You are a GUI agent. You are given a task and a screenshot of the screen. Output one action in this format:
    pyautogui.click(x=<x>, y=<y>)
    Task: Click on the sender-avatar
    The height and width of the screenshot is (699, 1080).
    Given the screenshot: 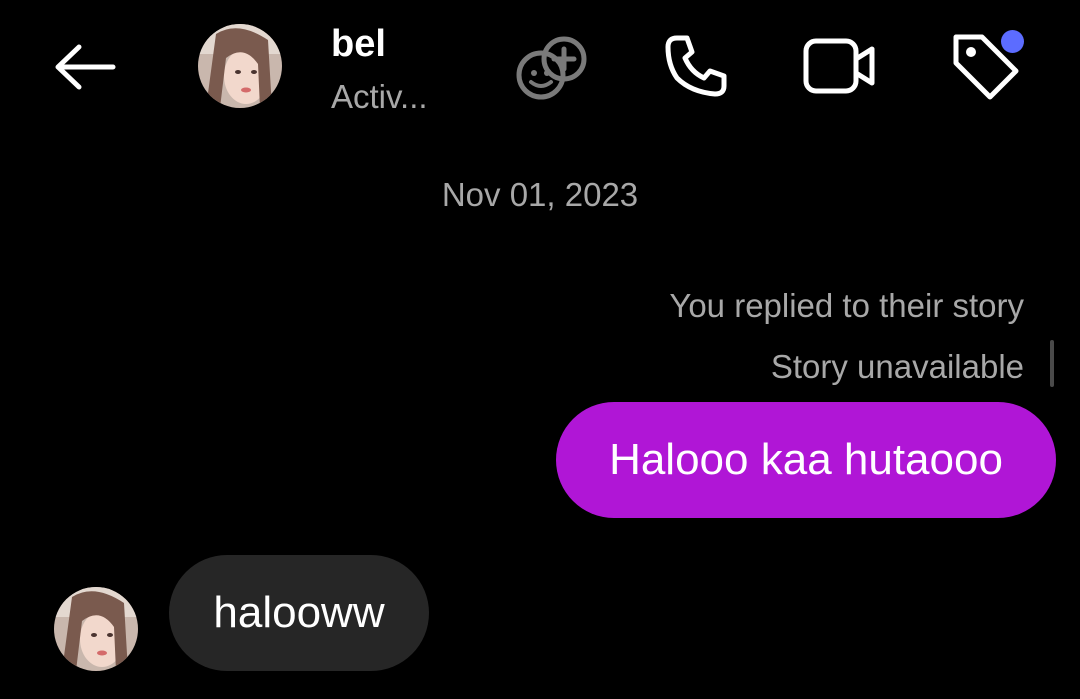 What is the action you would take?
    pyautogui.click(x=96, y=629)
    